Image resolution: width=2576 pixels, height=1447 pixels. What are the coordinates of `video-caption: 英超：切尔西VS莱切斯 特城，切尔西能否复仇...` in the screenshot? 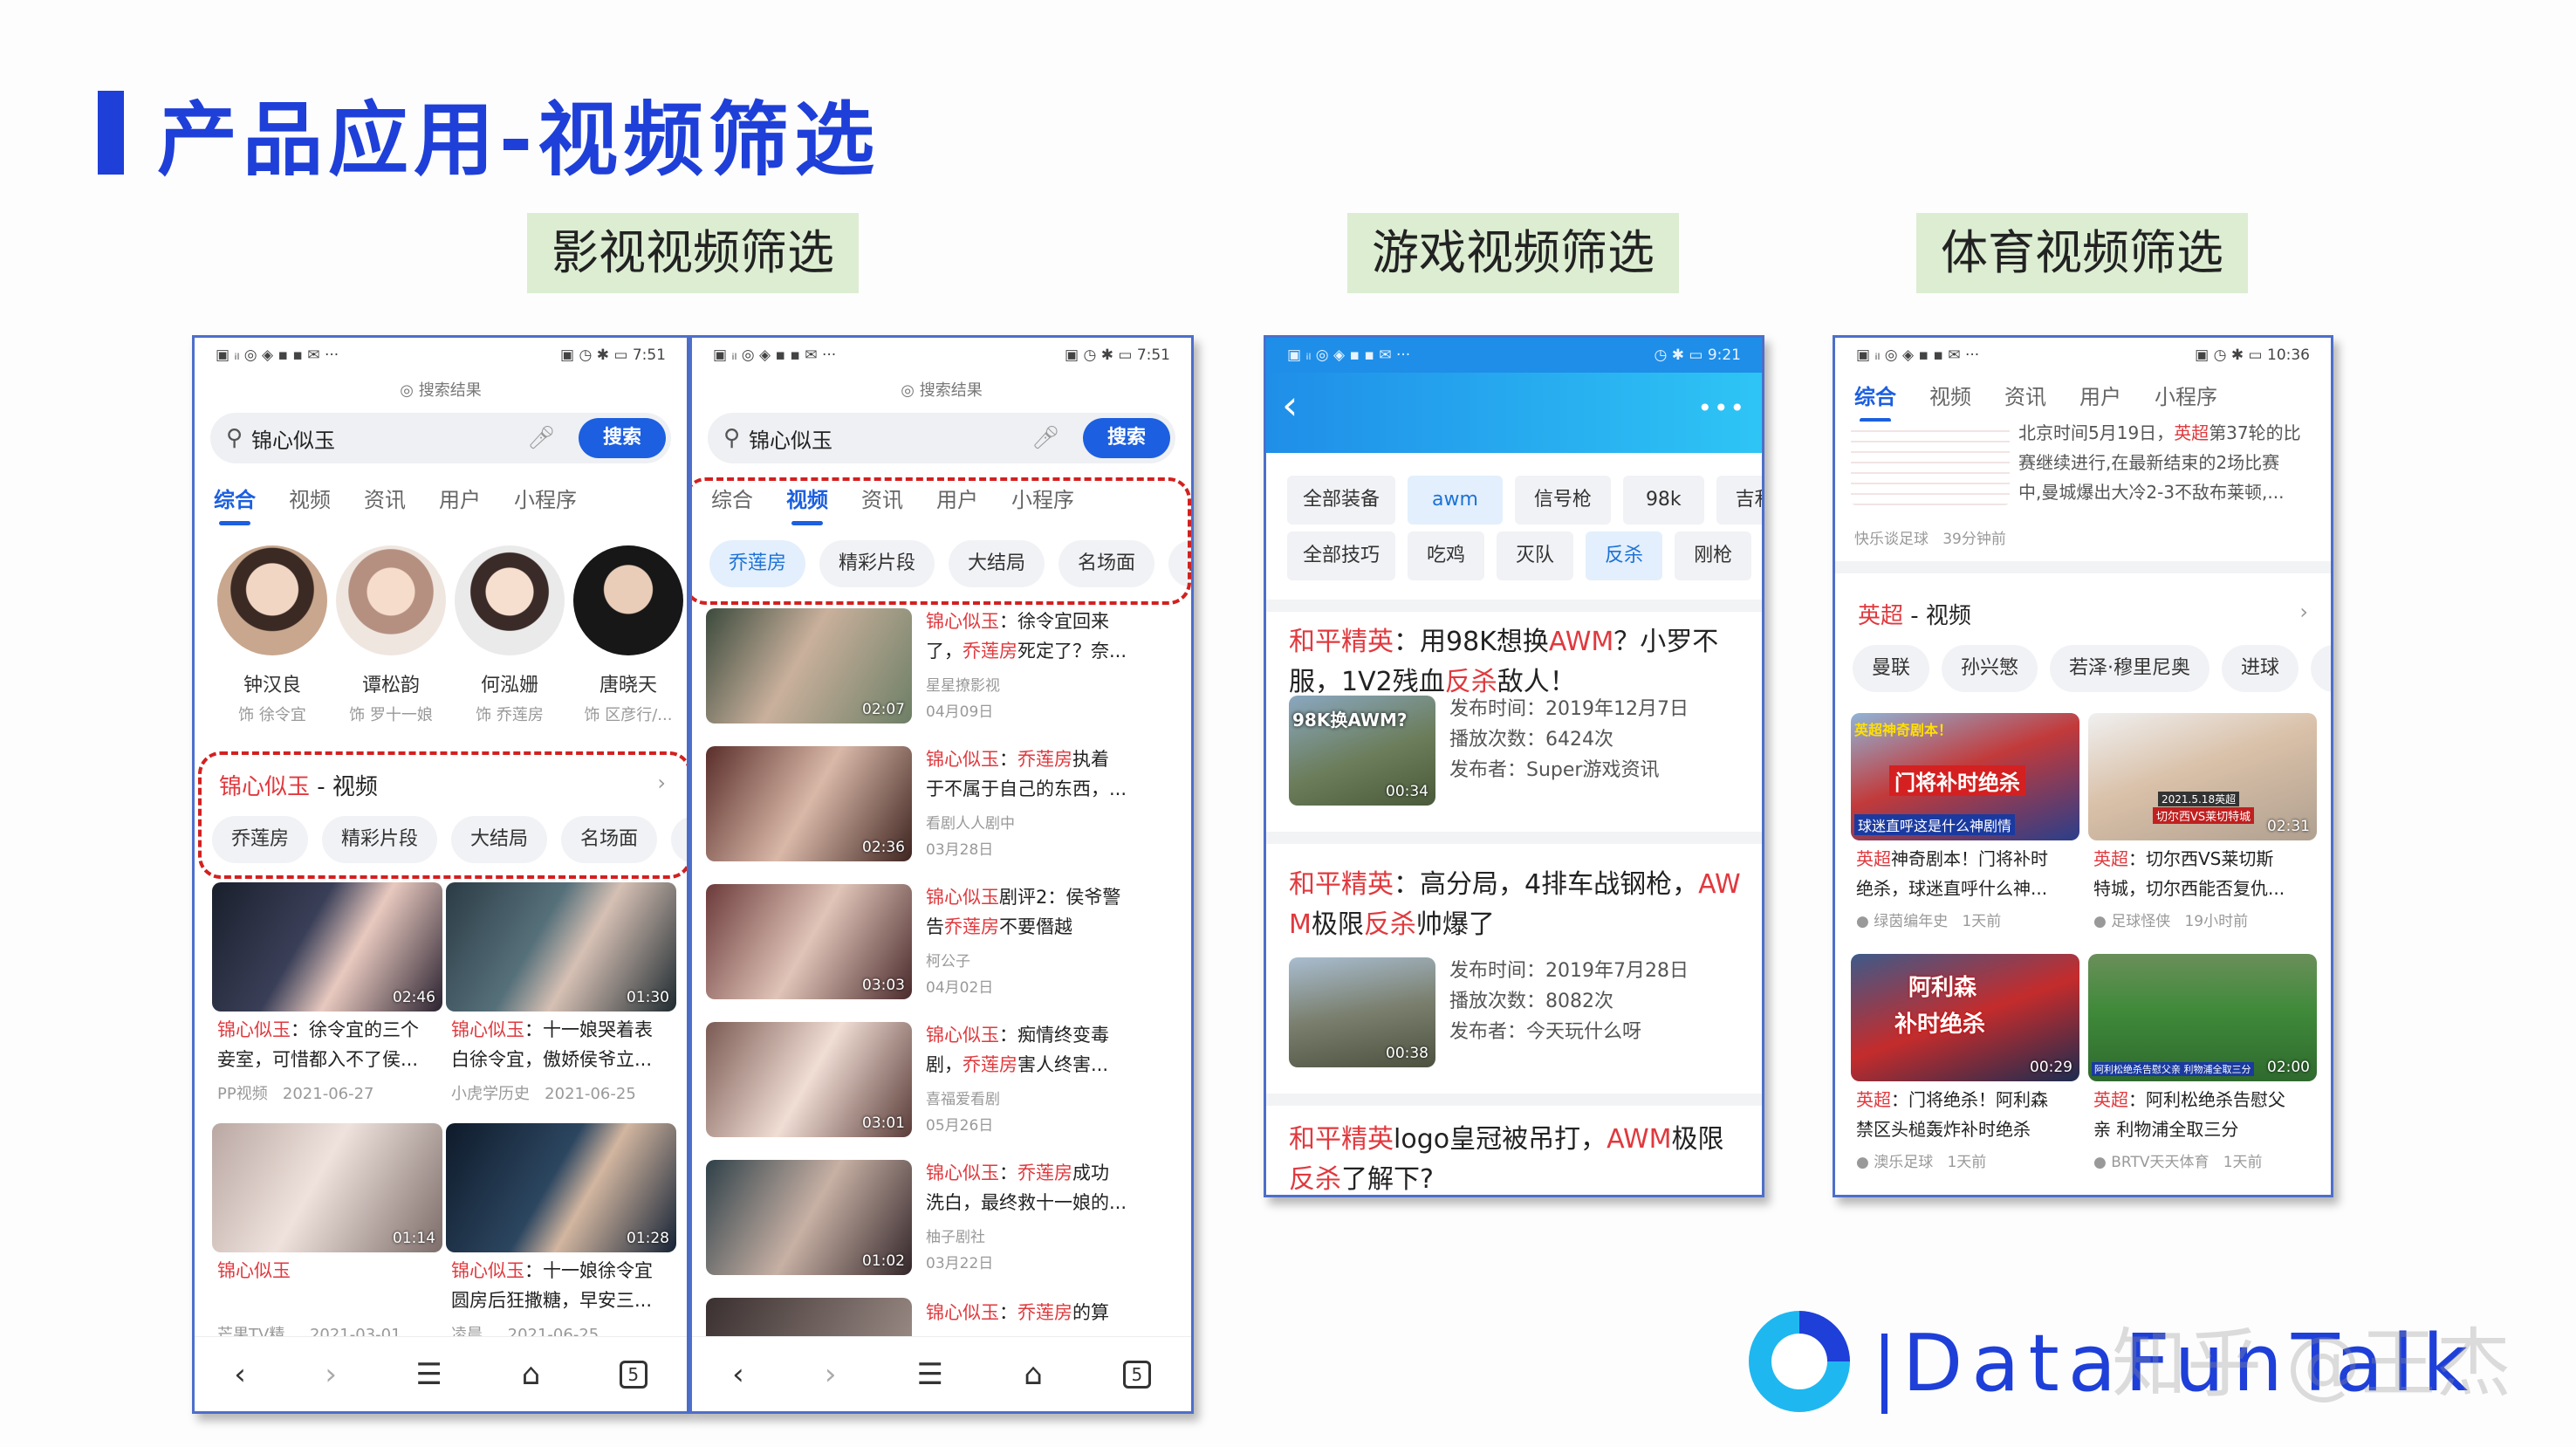 It's located at (2189, 873).